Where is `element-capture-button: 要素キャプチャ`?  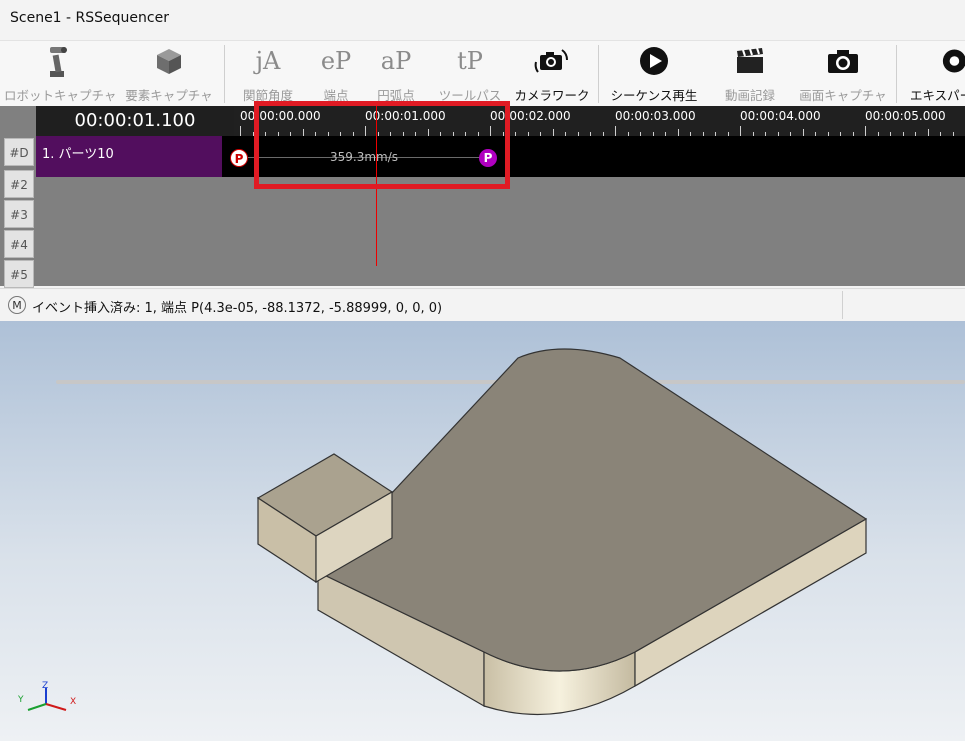
element-capture-button: 要素キャプチャ is located at coordinates (169, 73).